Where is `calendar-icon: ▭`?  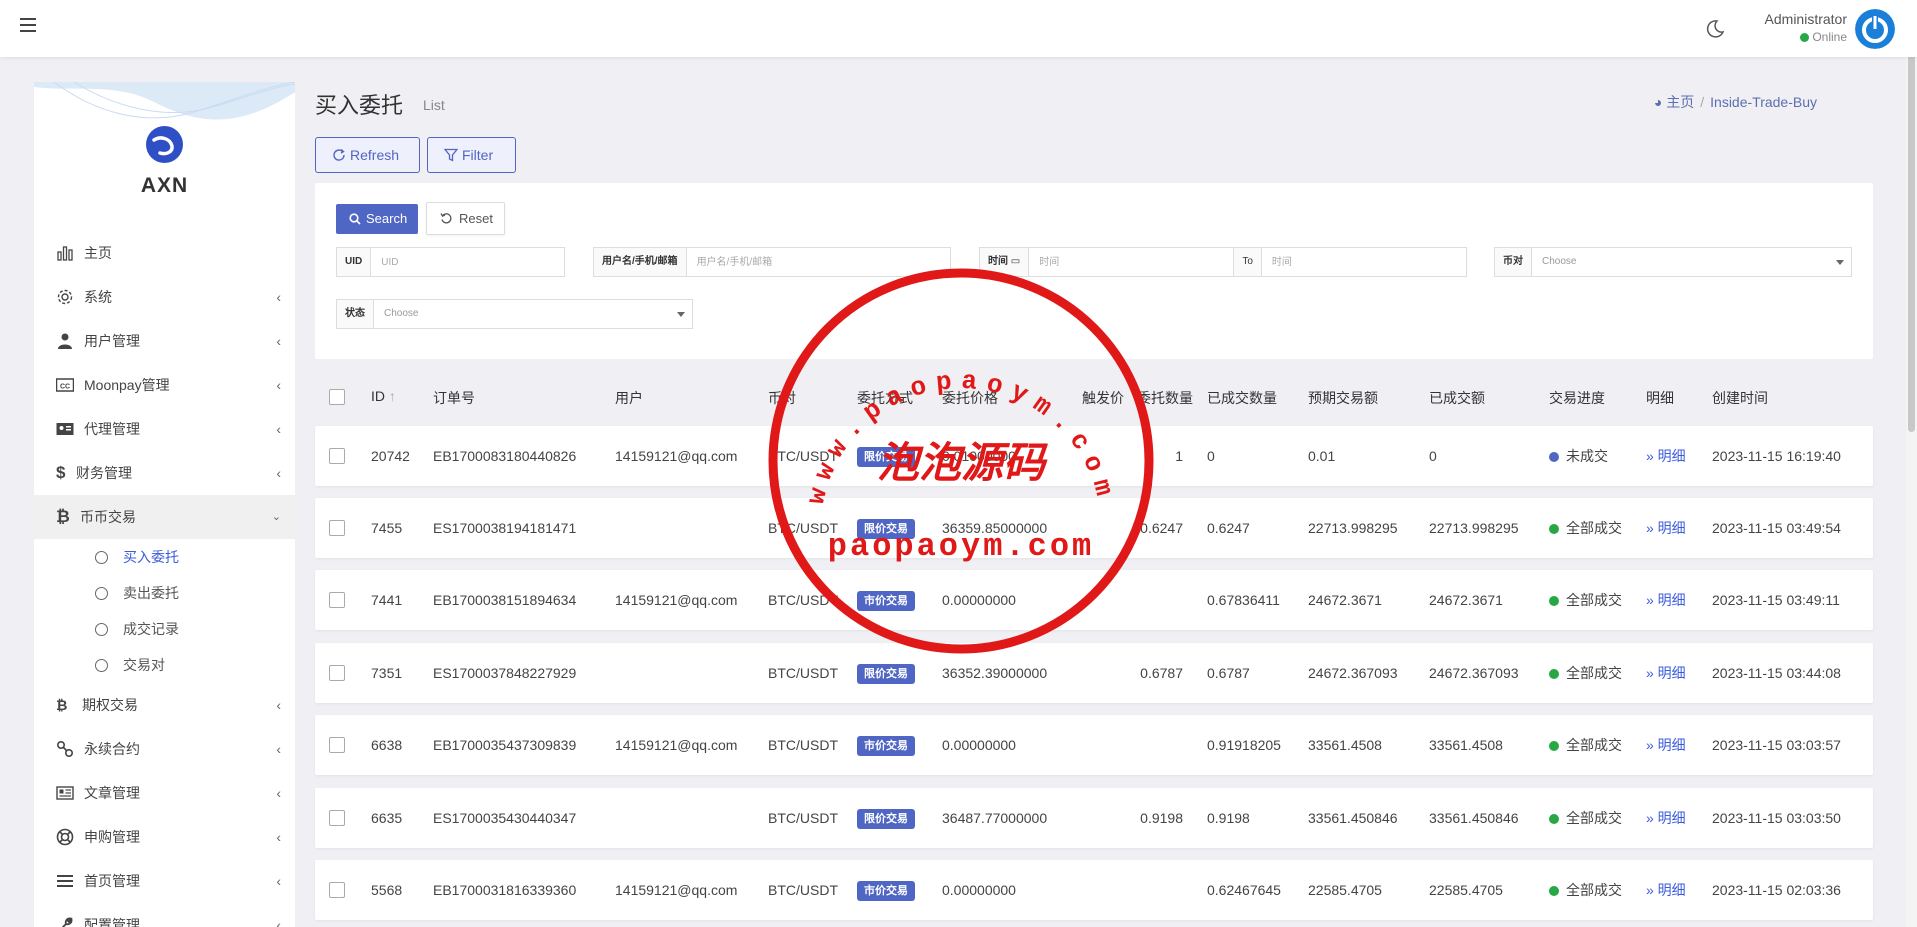 calendar-icon: ▭ is located at coordinates (1015, 261).